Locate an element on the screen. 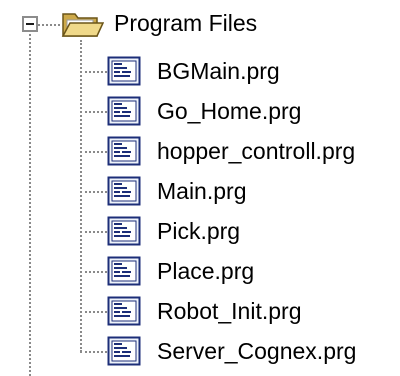 This screenshot has width=400, height=376. tree-root-label: Program Files is located at coordinates (185, 23).